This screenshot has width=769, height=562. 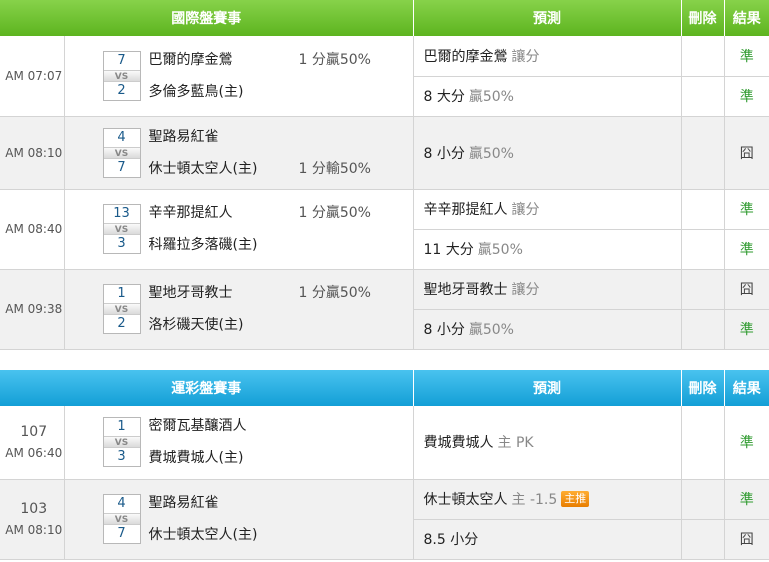 I want to click on prediction-cell: 11 大分 贏50%, so click(x=547, y=249).